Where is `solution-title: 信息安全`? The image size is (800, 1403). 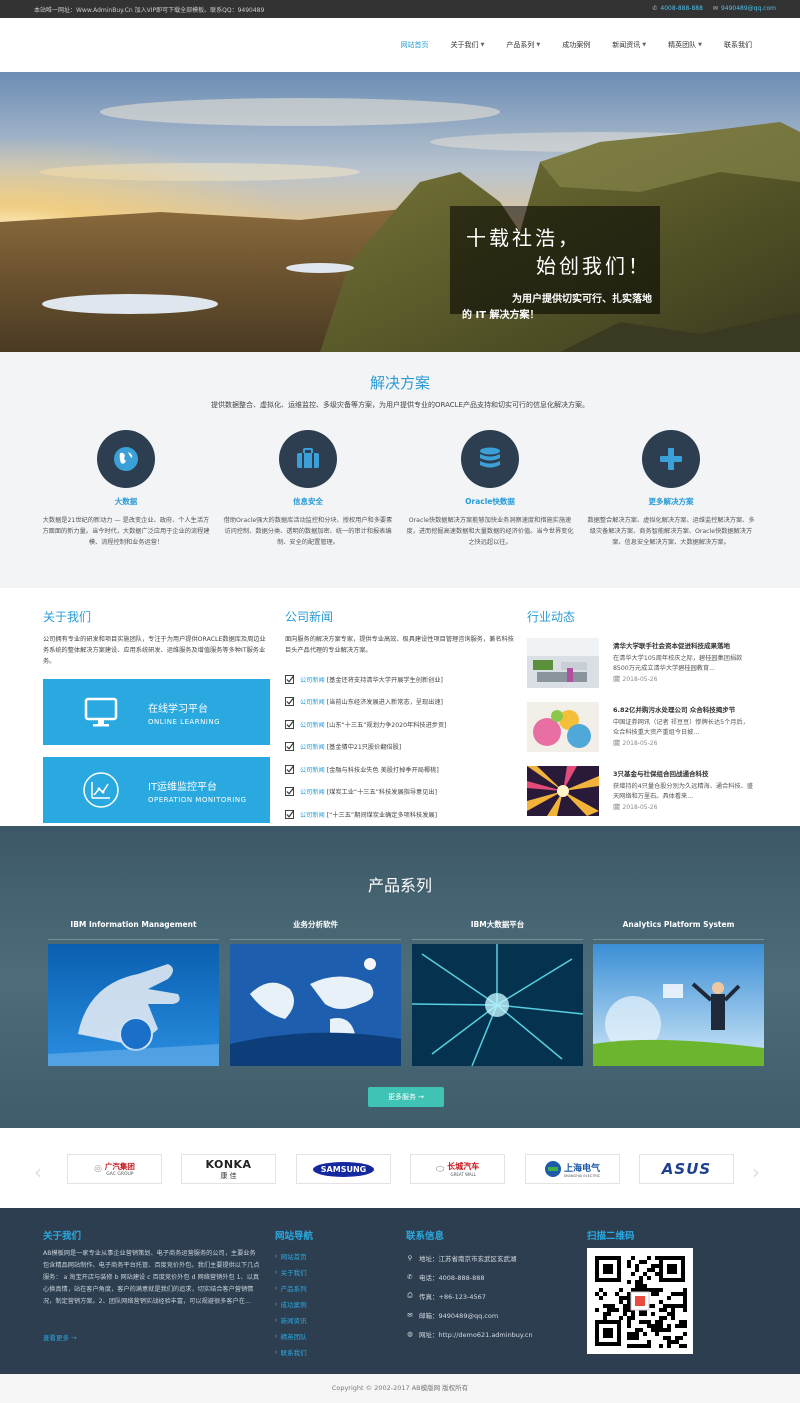
solution-title: 信息安全 is located at coordinates (308, 501).